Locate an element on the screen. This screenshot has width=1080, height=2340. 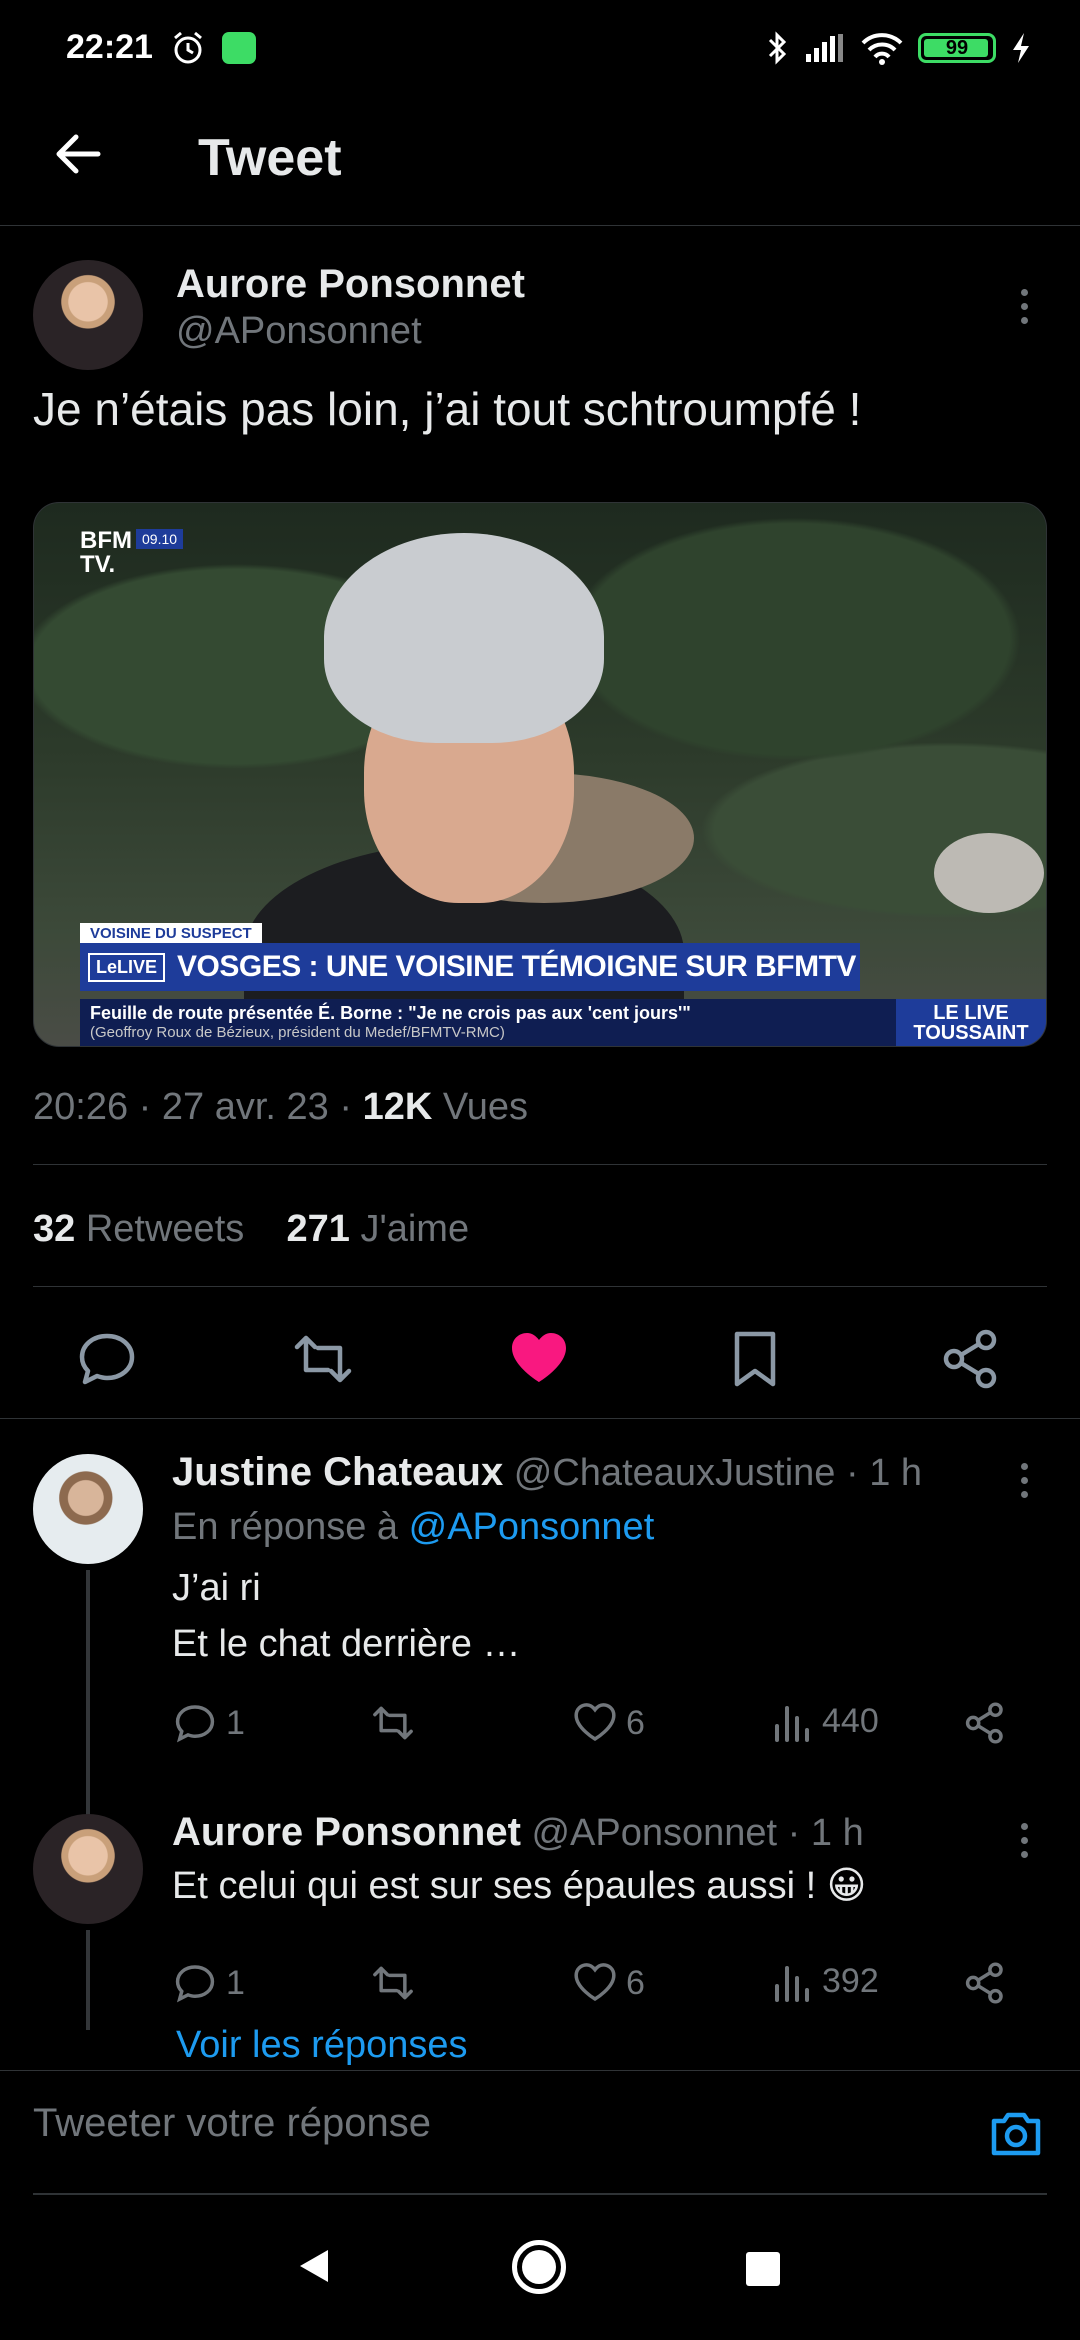
tweet-time: 20:26 is located at coordinates (81, 1107).